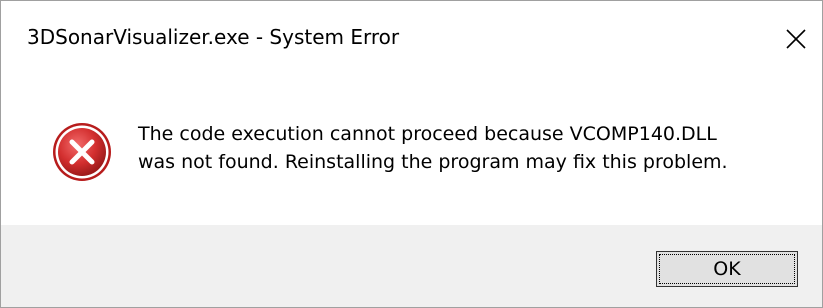 The height and width of the screenshot is (308, 823). Describe the element at coordinates (82, 152) in the screenshot. I see `error-icon` at that location.